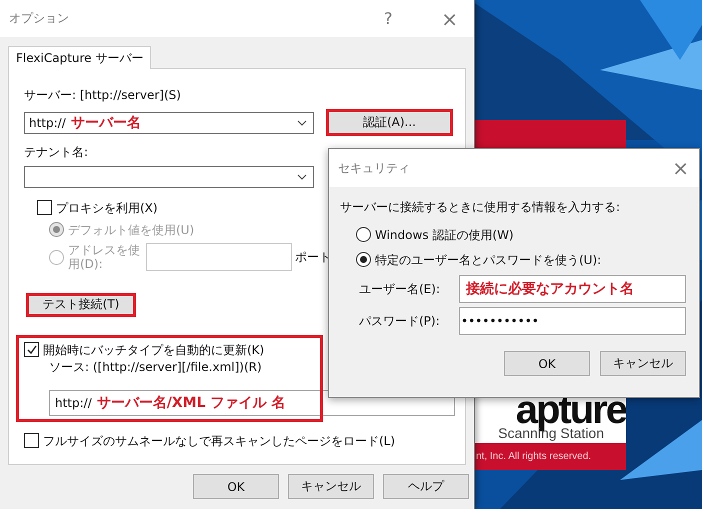 Image resolution: width=702 pixels, height=509 pixels. Describe the element at coordinates (107, 207) in the screenshot. I see `checkbox-label: プロキシを利用(X)` at that location.